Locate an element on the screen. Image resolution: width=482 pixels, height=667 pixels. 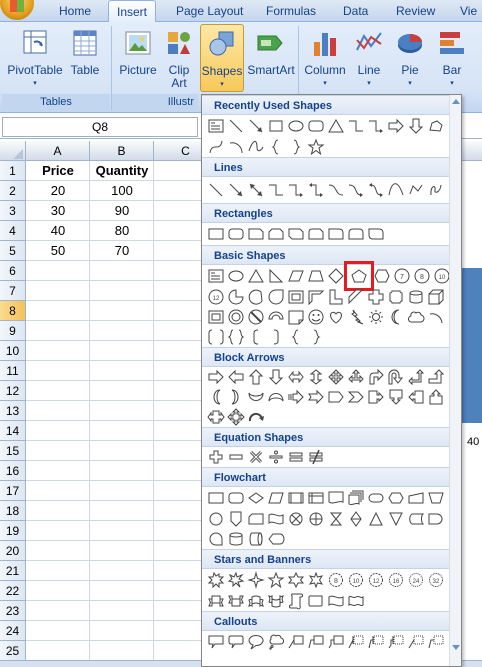
up-arrow-icon is located at coordinates (256, 377).